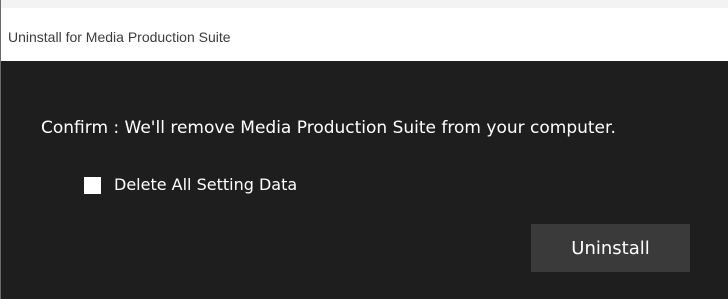  Describe the element at coordinates (92, 185) in the screenshot. I see `delete-setting-data-checkbox` at that location.